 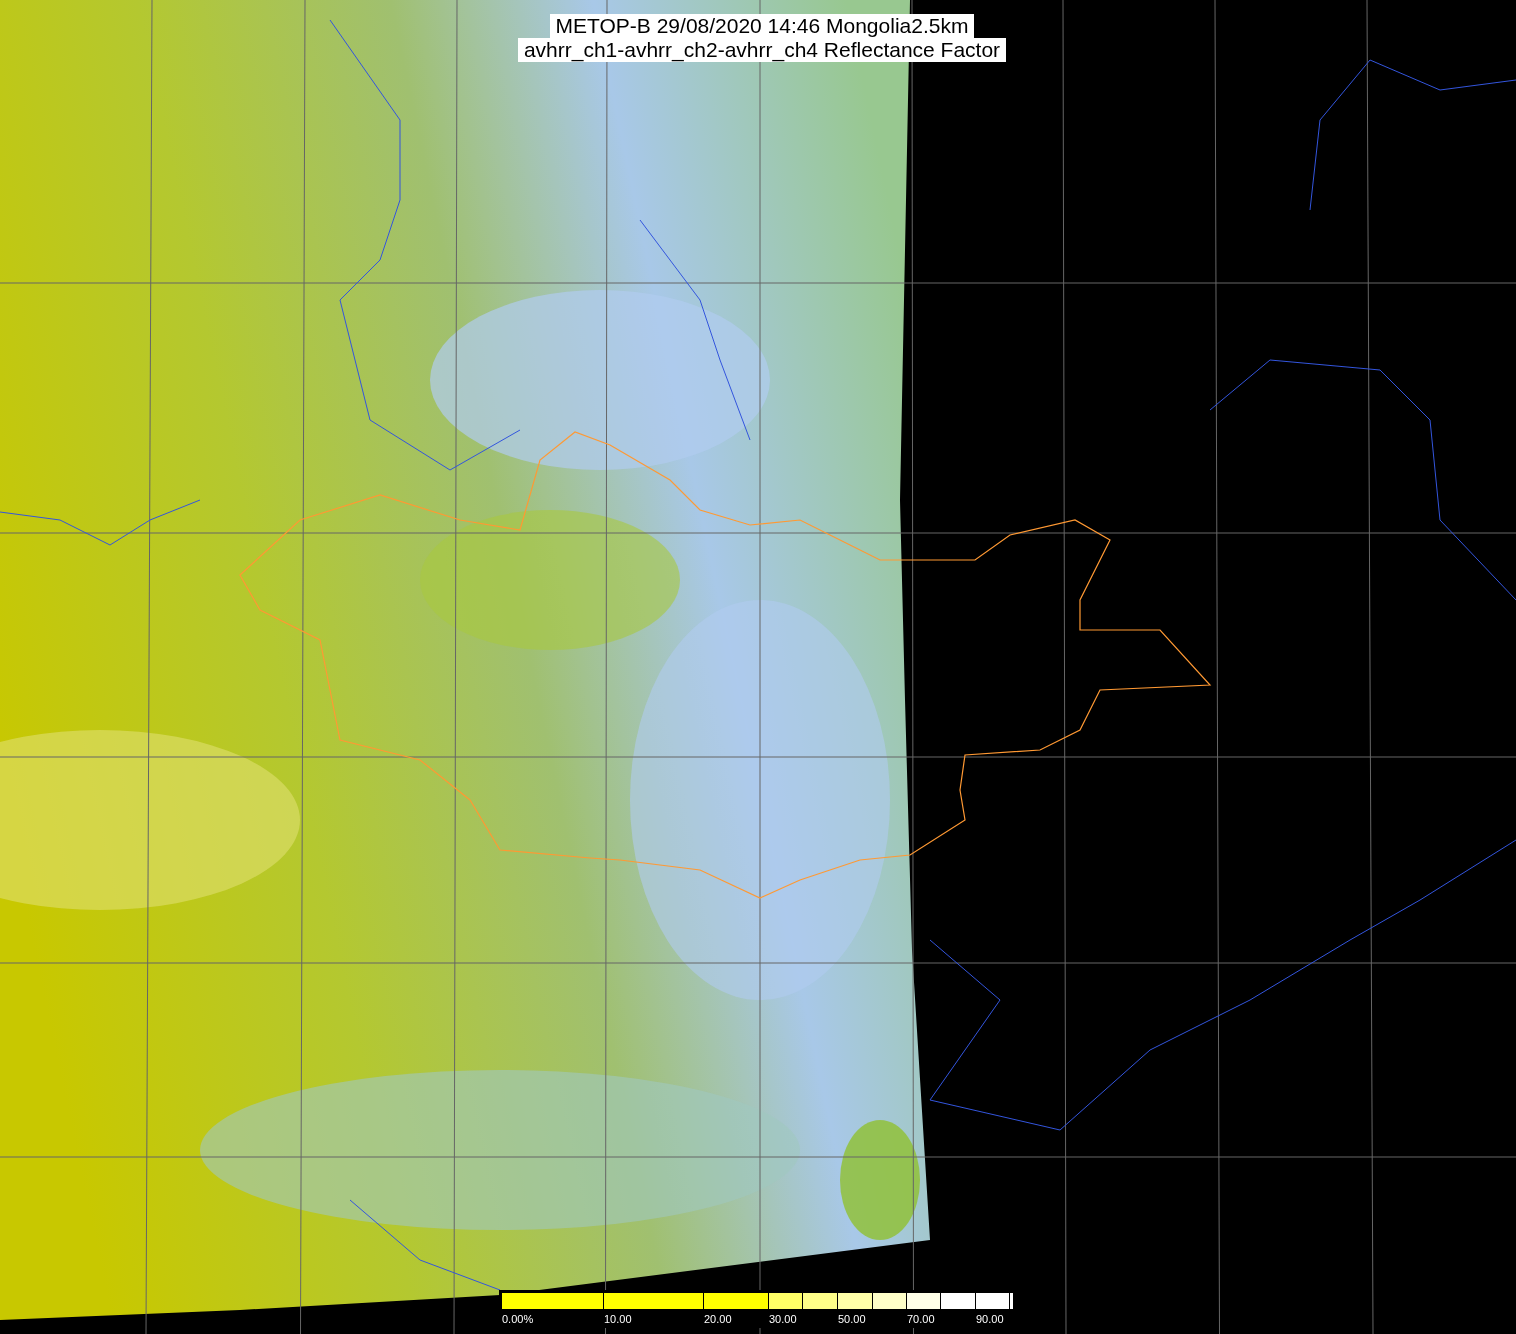 What do you see at coordinates (783, 1319) in the screenshot?
I see `scale-label: 30.00` at bounding box center [783, 1319].